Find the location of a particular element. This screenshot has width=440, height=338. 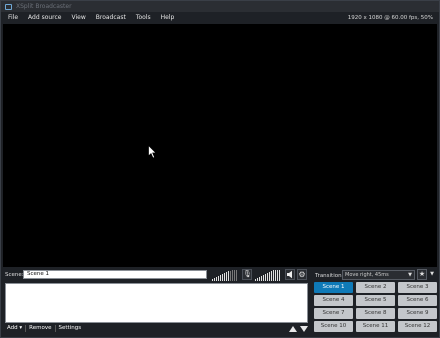

transition-value: Move right, 45ms is located at coordinates (367, 275).